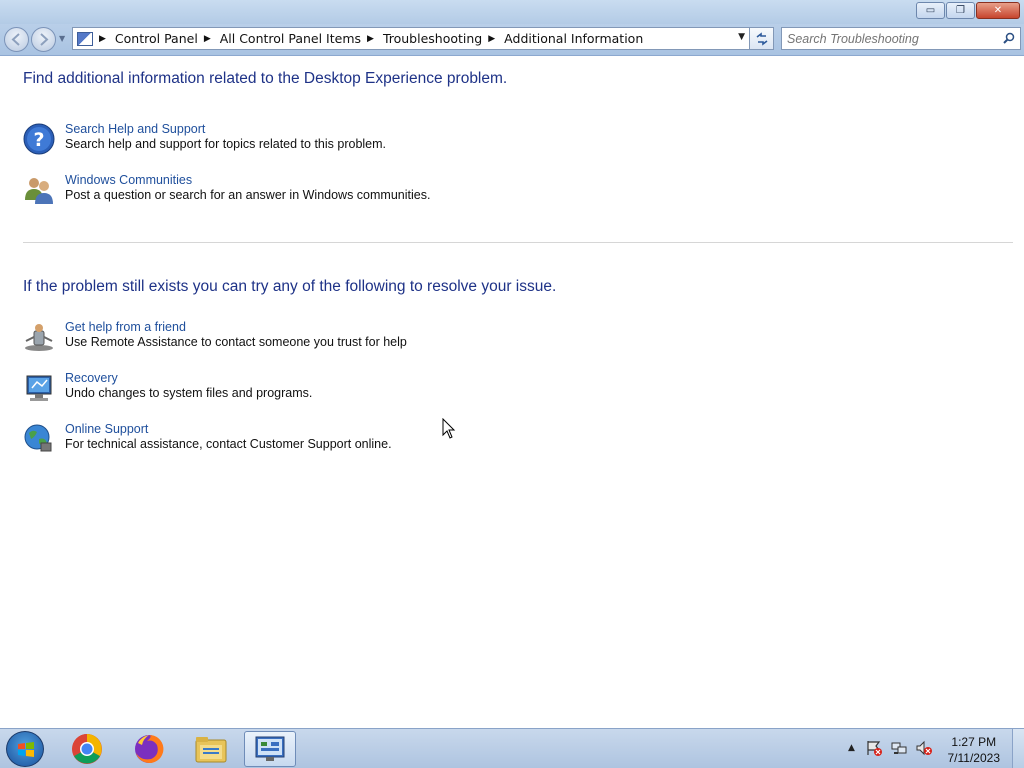  I want to click on clock-time: 1:27 PM, so click(974, 742).